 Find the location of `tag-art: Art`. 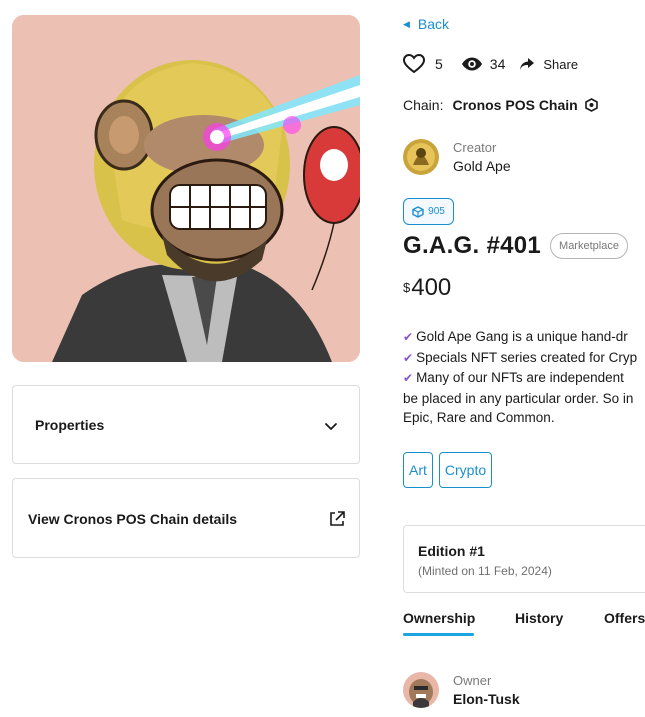

tag-art: Art is located at coordinates (418, 470).